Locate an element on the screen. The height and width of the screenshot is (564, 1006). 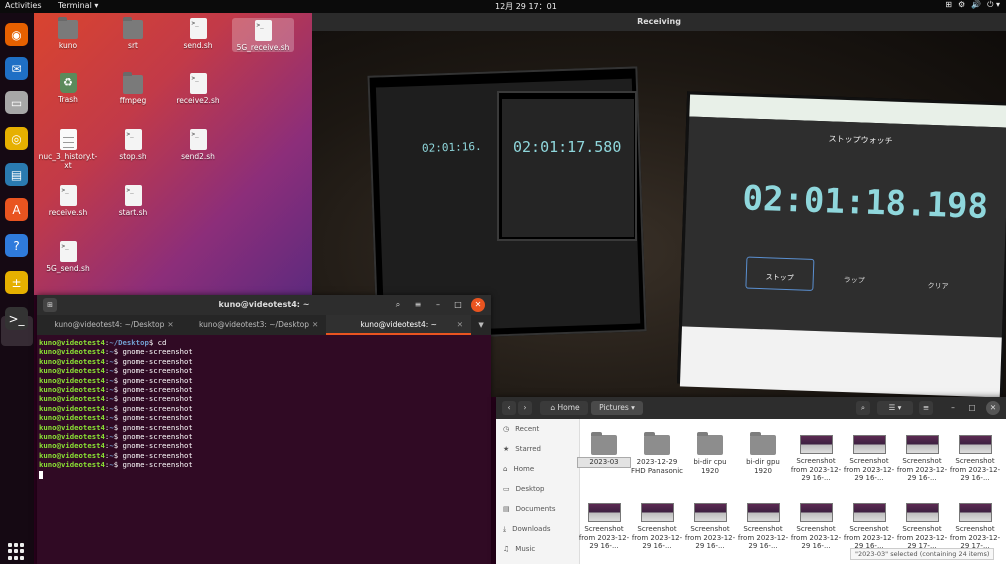
writer-icon: ▤ is located at coordinates (16, 174).